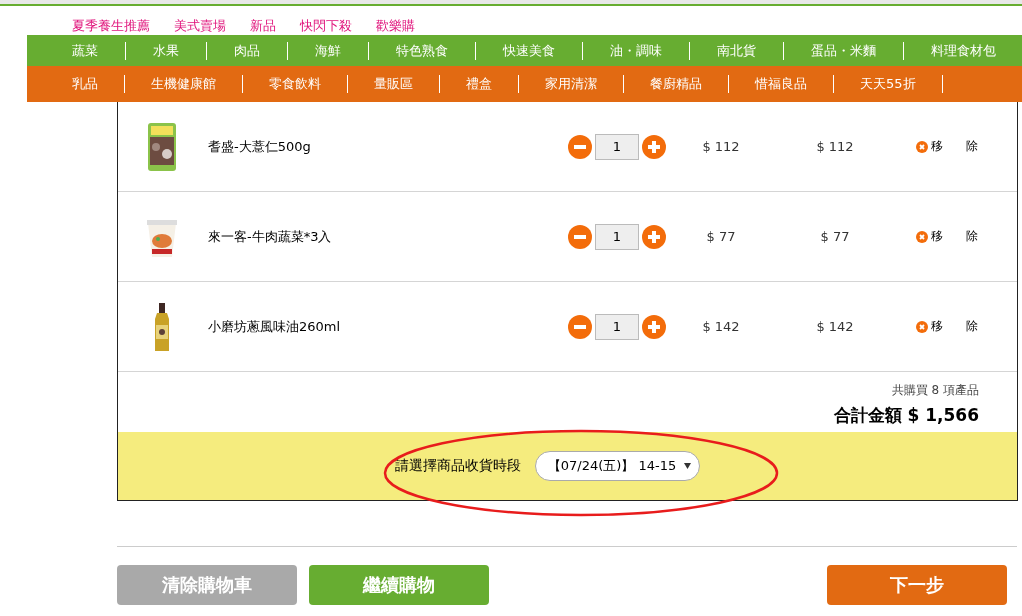 This screenshot has height=616, width=1022. What do you see at coordinates (917, 585) in the screenshot?
I see `next-button: 下一步` at bounding box center [917, 585].